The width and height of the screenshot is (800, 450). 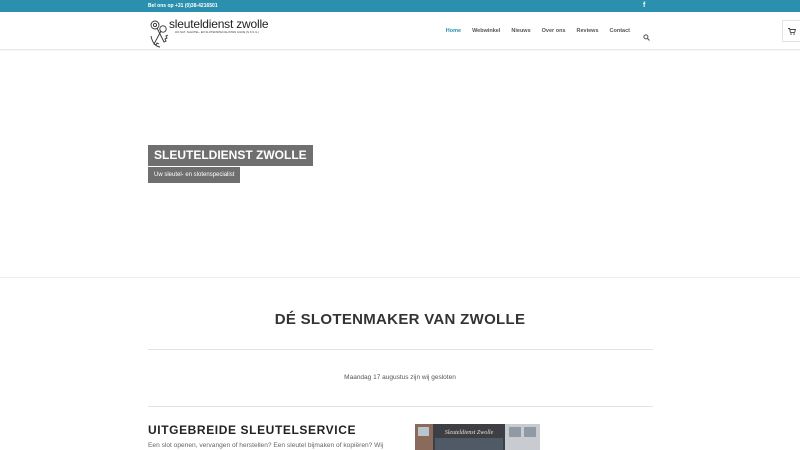 I want to click on nav-item-home: Home, so click(x=453, y=31).